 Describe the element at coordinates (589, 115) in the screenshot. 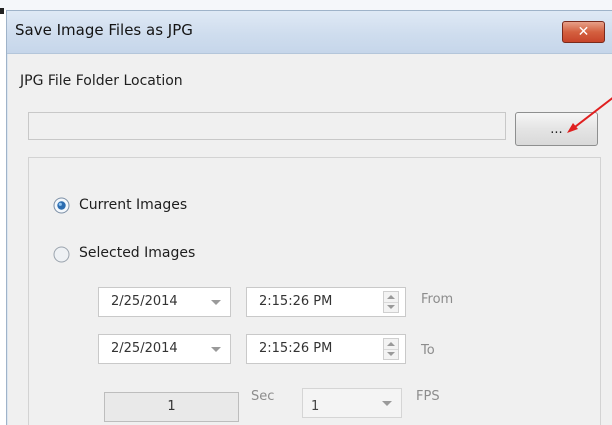

I see `annotation-arrow` at that location.